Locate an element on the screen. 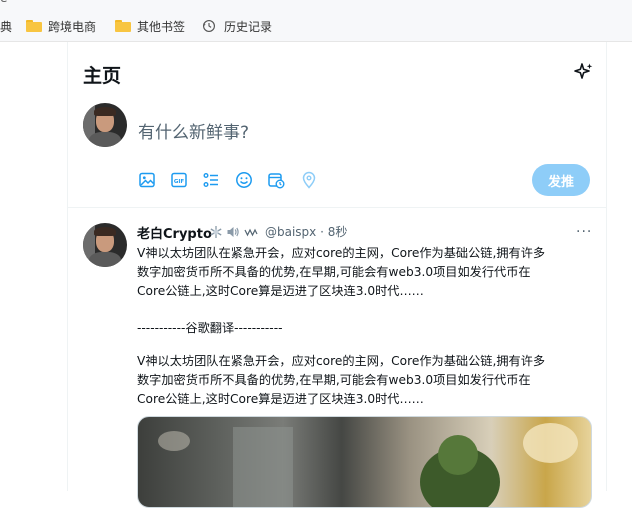 This screenshot has width=632, height=508. bookmark-fragment: 典 is located at coordinates (6, 26).